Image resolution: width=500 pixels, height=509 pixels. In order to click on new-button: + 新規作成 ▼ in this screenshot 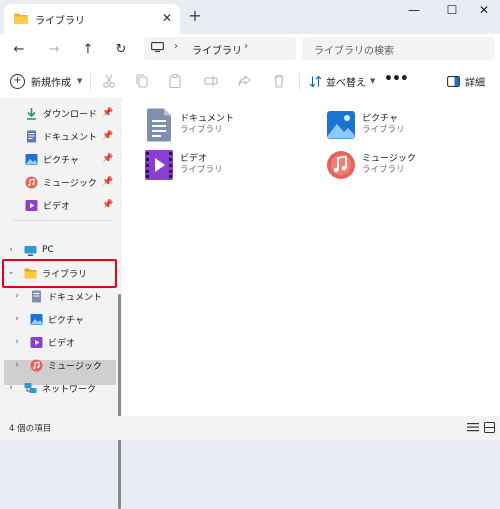, I will do `click(46, 81)`.